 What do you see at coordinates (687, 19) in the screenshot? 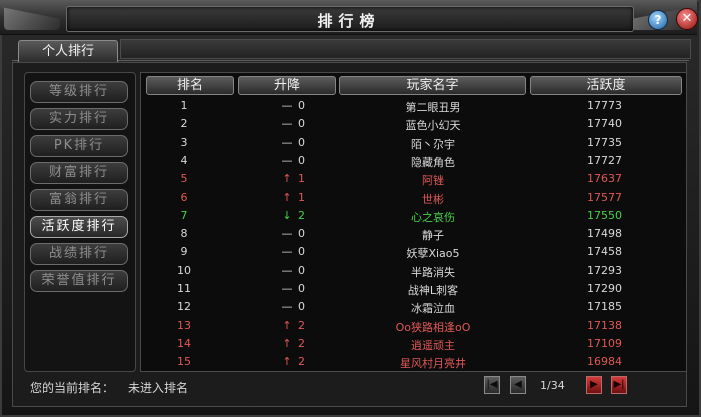
I see `close-button: ✕` at bounding box center [687, 19].